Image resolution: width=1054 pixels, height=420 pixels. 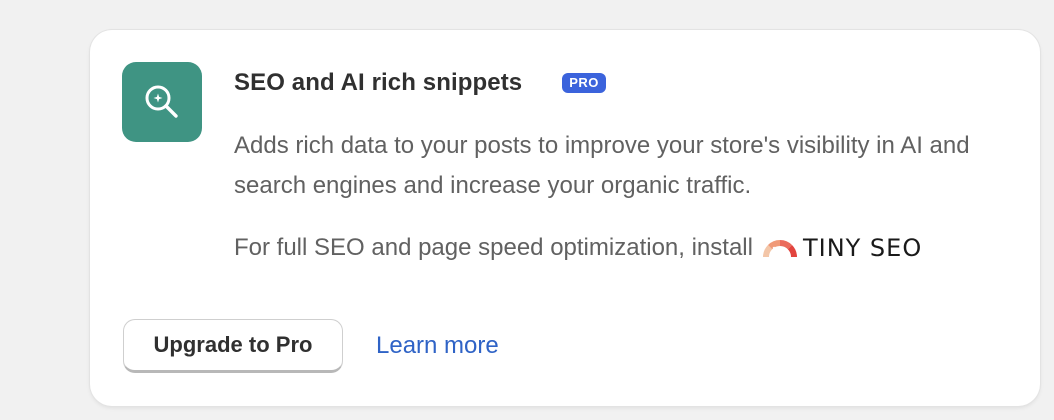 I want to click on app-icon, so click(x=162, y=102).